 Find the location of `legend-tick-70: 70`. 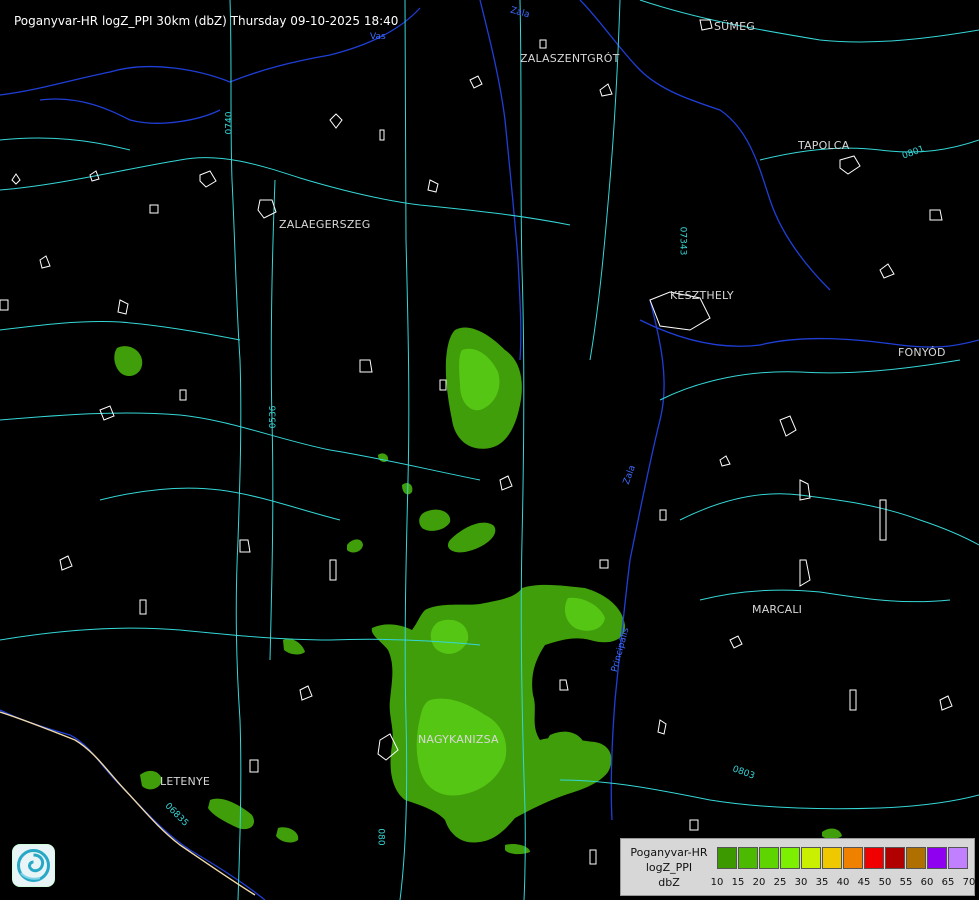

legend-tick-70: 70 is located at coordinates (969, 882).